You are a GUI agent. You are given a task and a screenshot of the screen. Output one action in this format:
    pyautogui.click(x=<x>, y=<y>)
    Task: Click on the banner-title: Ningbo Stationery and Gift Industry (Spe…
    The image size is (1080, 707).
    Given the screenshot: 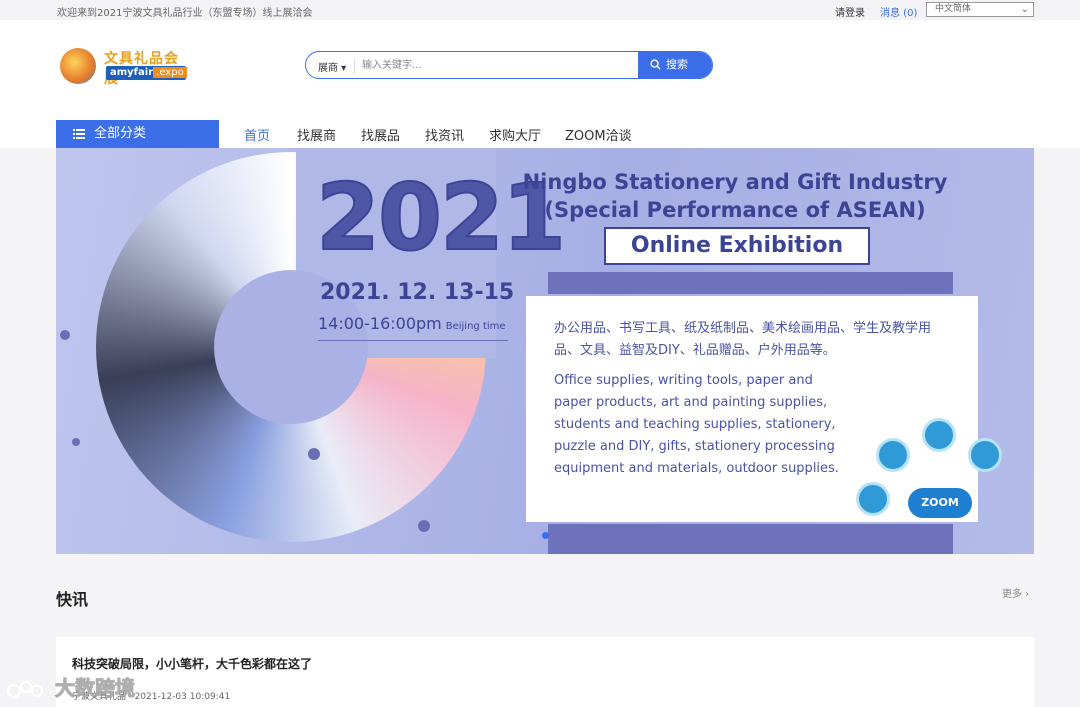 What is the action you would take?
    pyautogui.click(x=735, y=196)
    